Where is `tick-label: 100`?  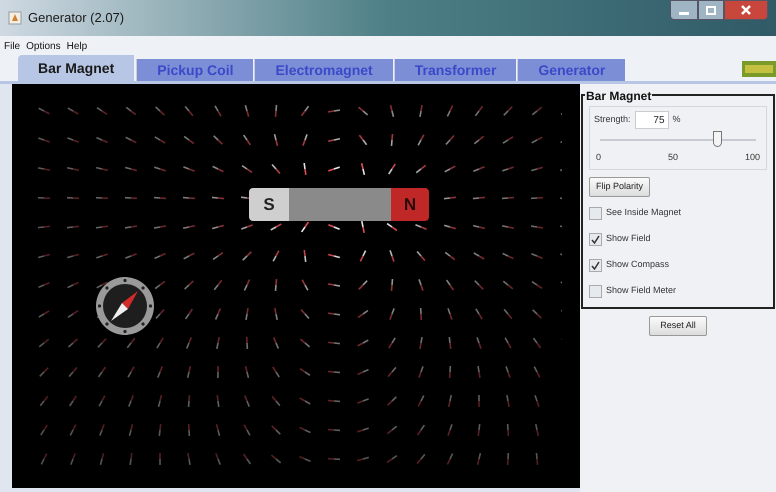 tick-label: 100 is located at coordinates (752, 157).